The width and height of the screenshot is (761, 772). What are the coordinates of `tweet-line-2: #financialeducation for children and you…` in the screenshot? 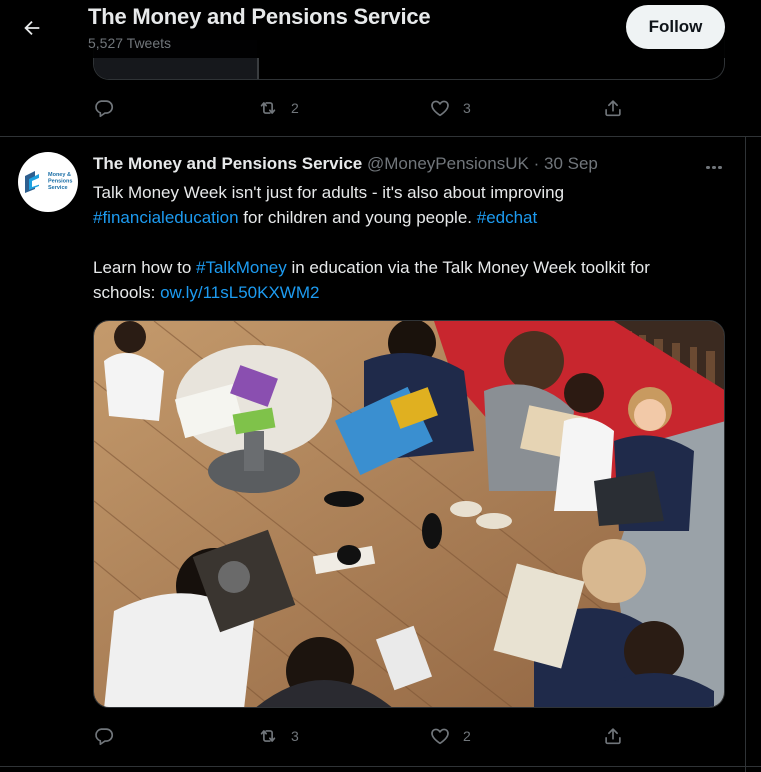 It's located at (413, 217).